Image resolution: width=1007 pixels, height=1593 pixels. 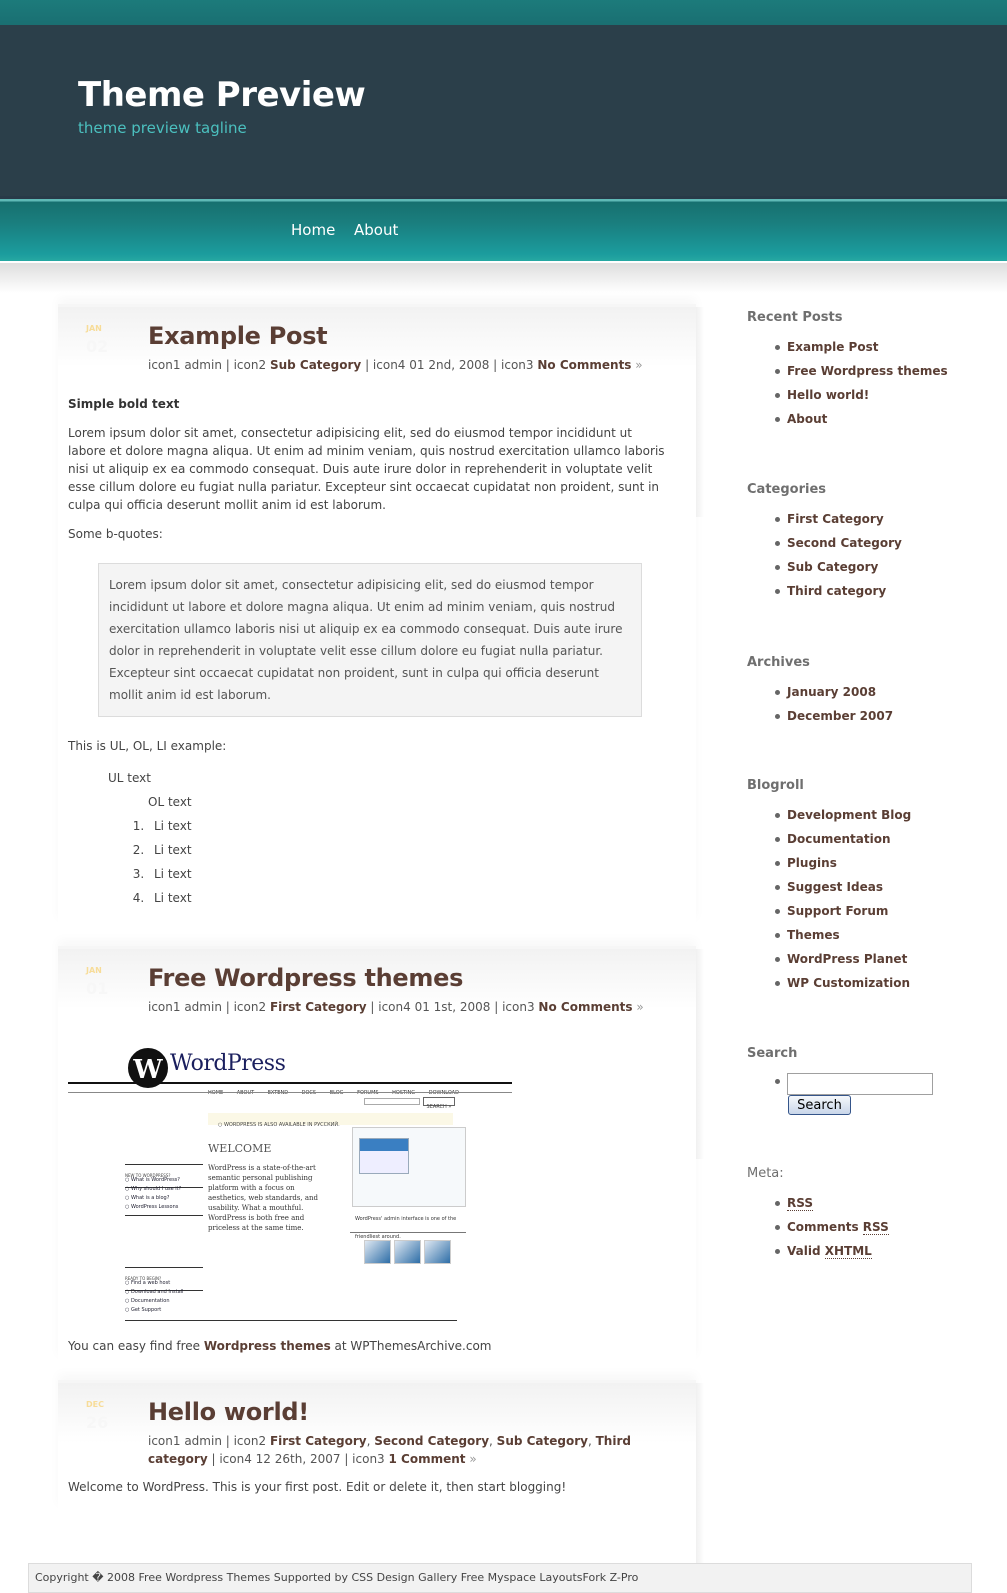 I want to click on widget-search: Search Search, so click(x=867, y=1084).